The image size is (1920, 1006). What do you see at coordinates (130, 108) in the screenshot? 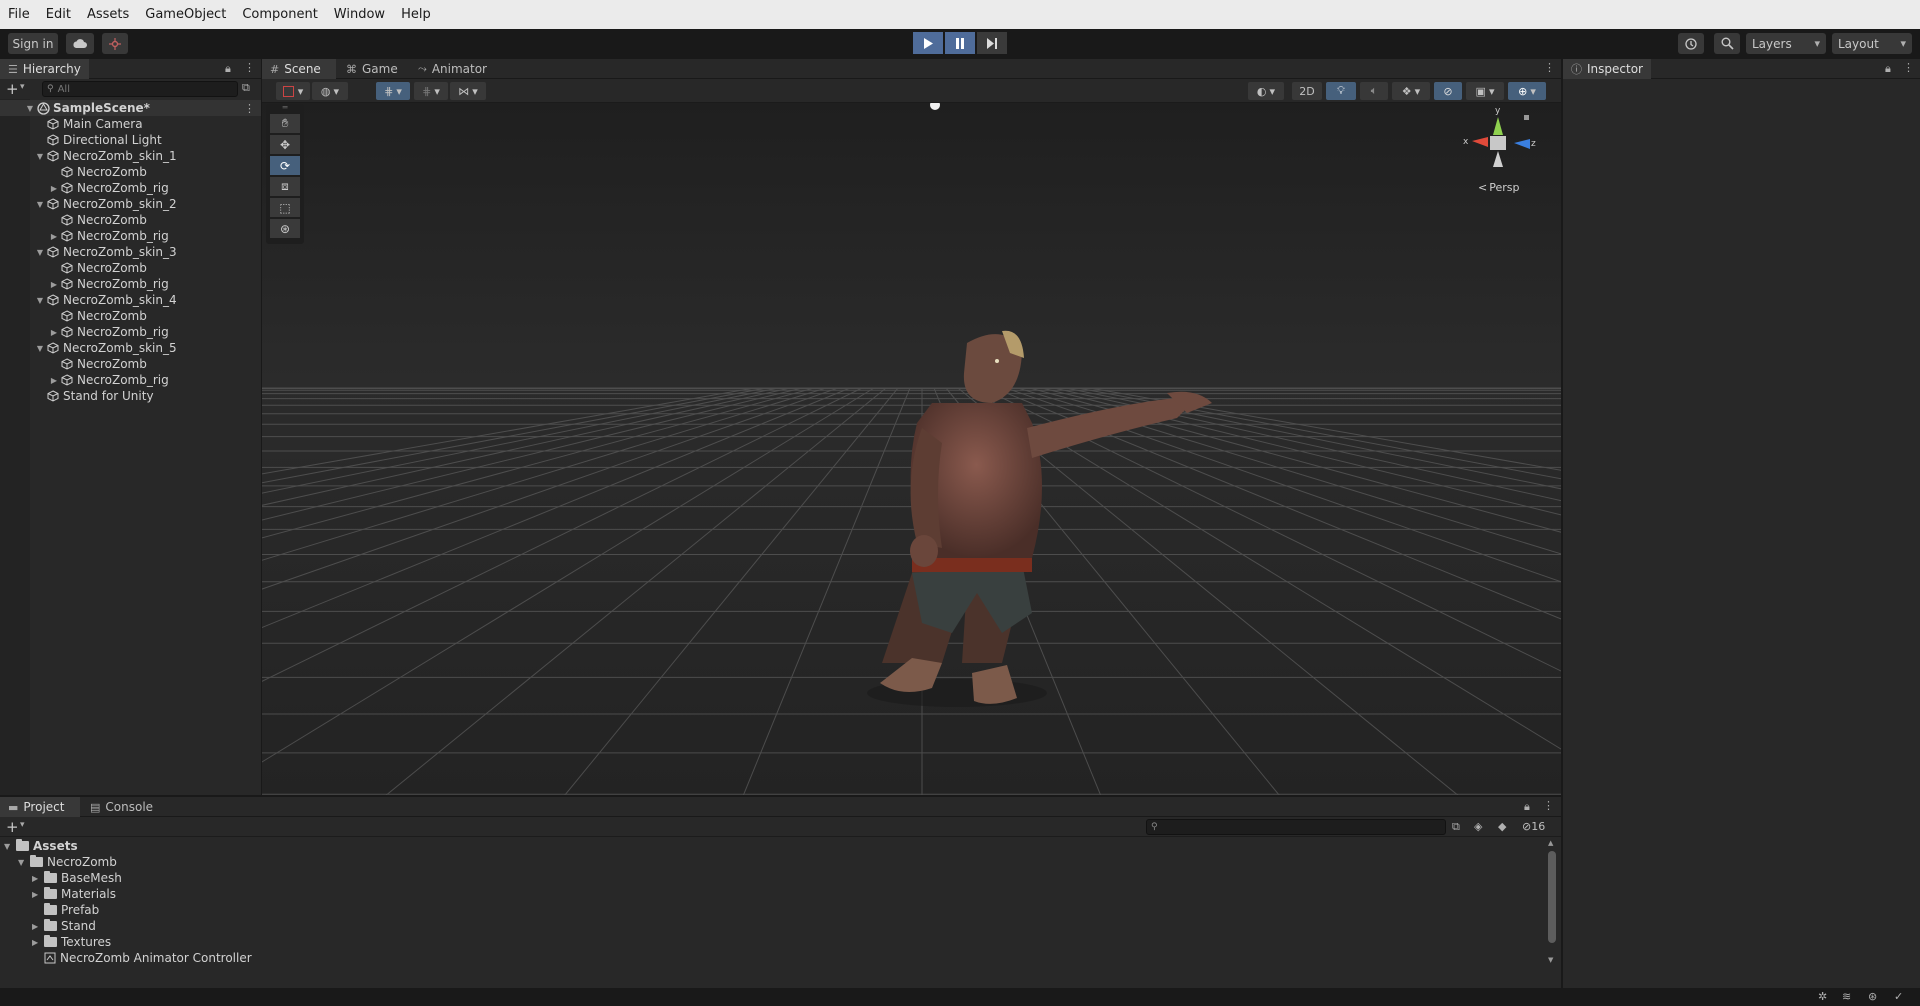
I see `scene-row: ▼ SampleScene* ⋮` at bounding box center [130, 108].